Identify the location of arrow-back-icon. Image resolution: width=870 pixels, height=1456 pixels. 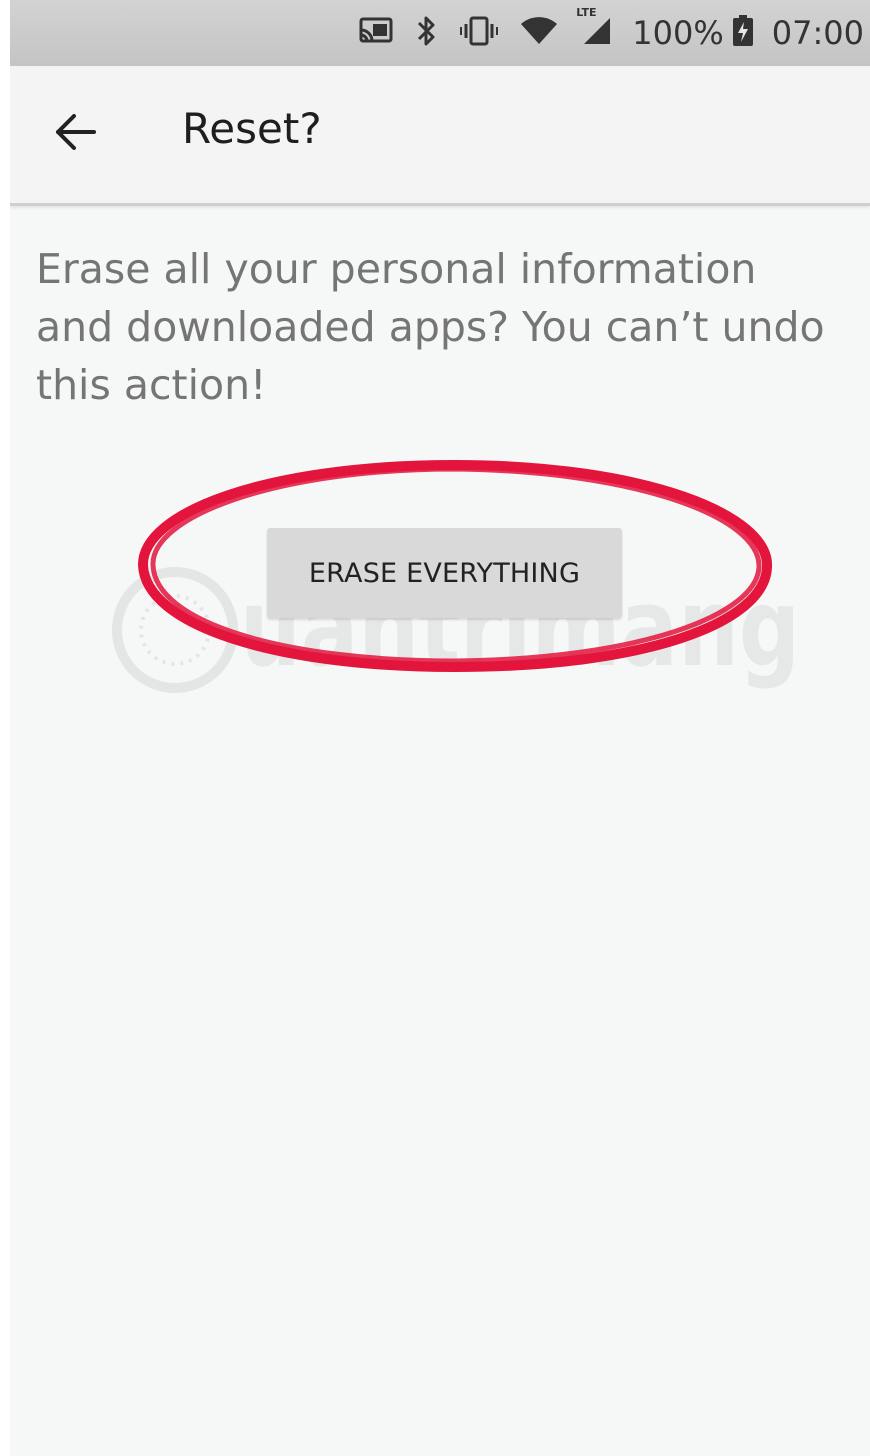
(76, 132).